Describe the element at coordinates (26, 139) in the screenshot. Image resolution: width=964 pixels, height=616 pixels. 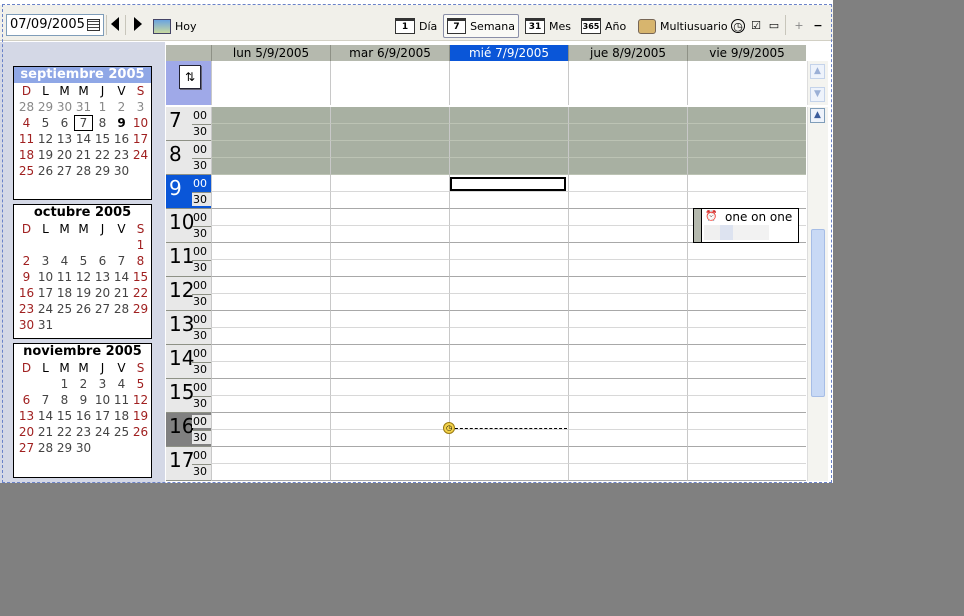
I see `mini-calendar-day: 11` at that location.